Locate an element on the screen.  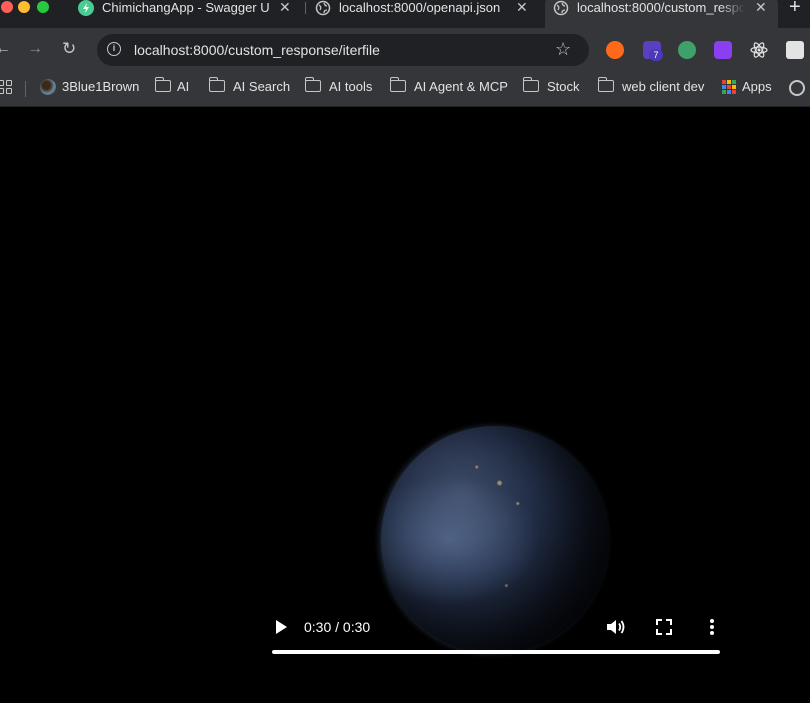
extension-badge: 7 is located at coordinates (656, 55).